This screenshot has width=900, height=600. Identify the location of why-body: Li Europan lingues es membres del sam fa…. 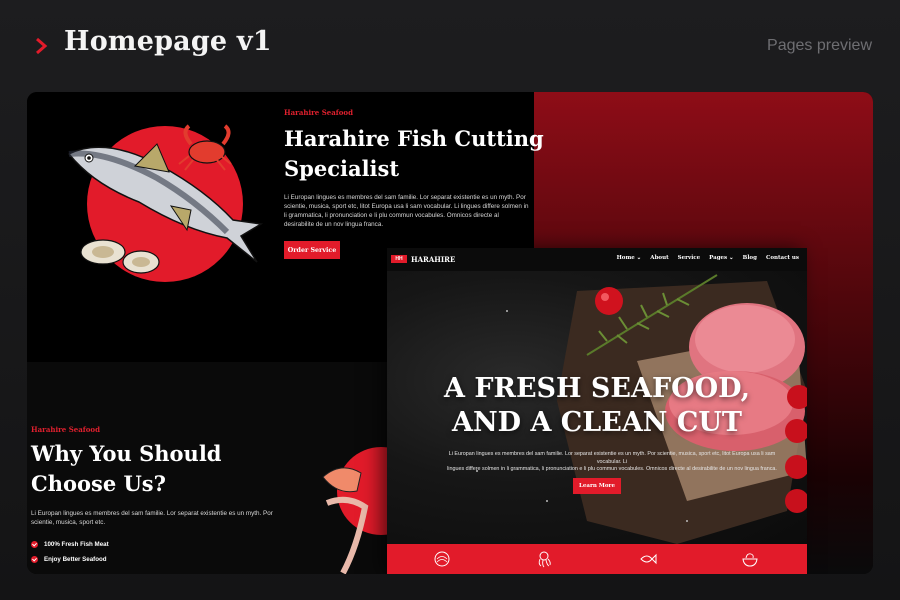
(171, 518).